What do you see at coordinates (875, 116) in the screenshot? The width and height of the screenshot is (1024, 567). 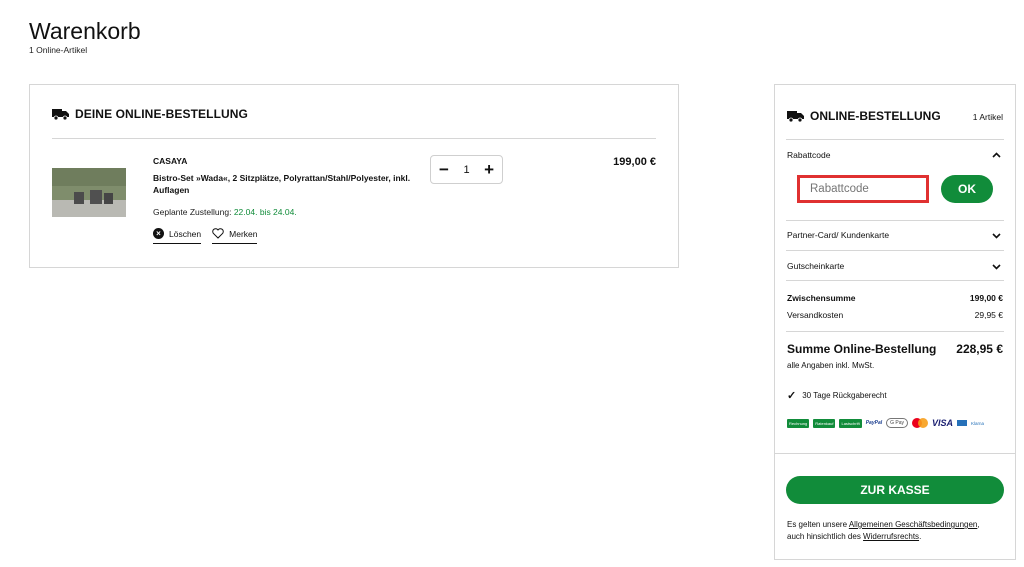 I see `summary-heading: ONLINE-BESTELLUNG` at bounding box center [875, 116].